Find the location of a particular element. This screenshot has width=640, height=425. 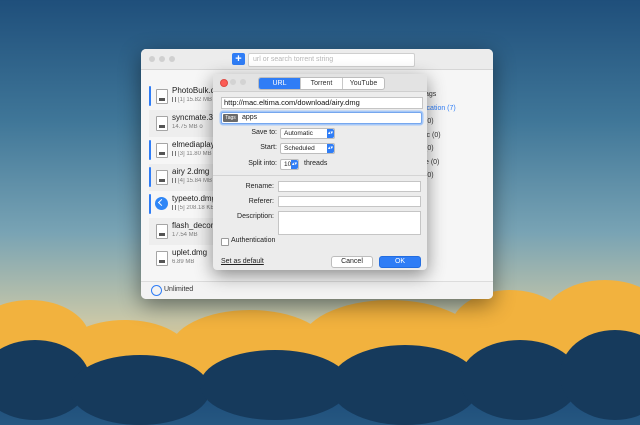

speed-limit-icon is located at coordinates (156, 290).